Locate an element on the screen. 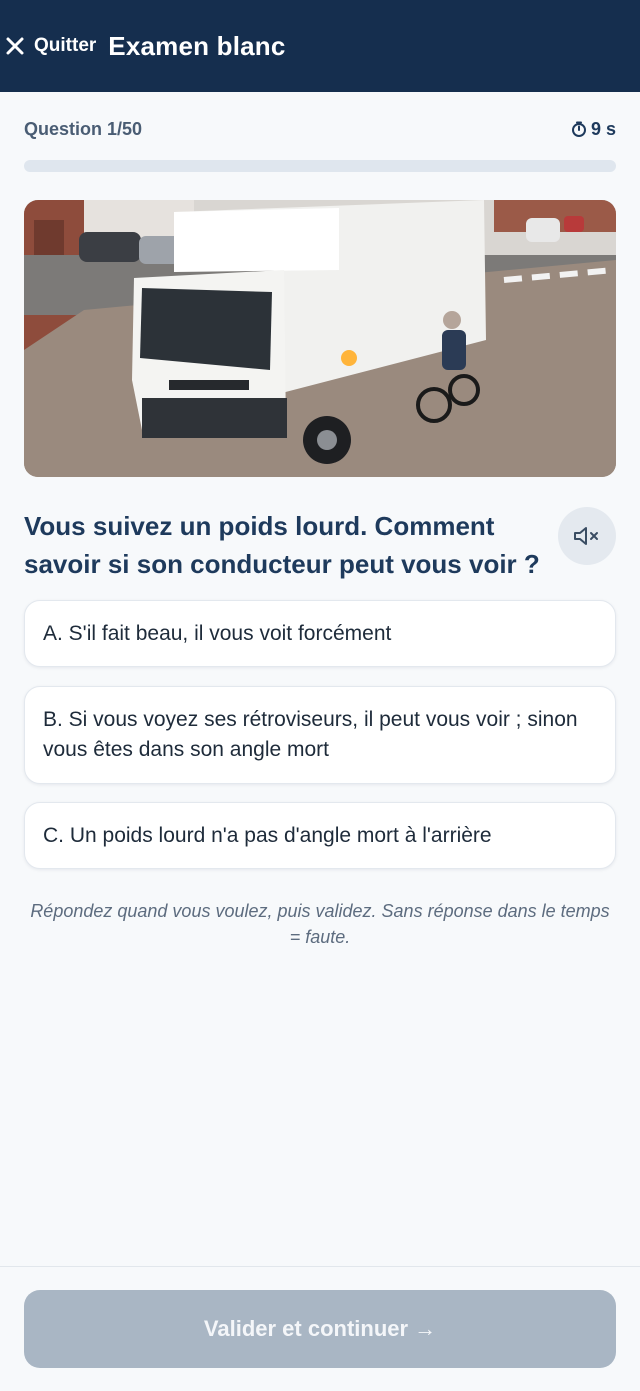 The image size is (640, 1391). timer-value: 9 s is located at coordinates (603, 128).